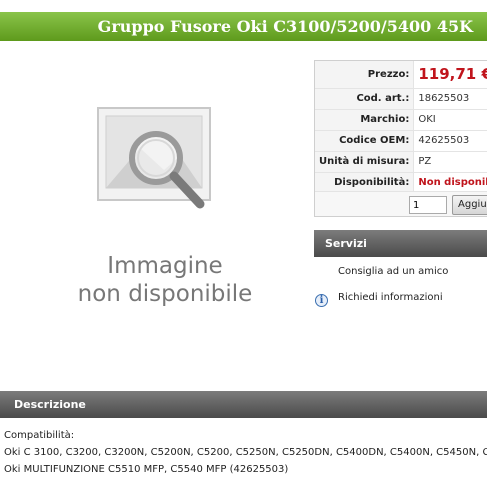  What do you see at coordinates (450, 183) in the screenshot?
I see `availability-value: Non disponibile` at bounding box center [450, 183].